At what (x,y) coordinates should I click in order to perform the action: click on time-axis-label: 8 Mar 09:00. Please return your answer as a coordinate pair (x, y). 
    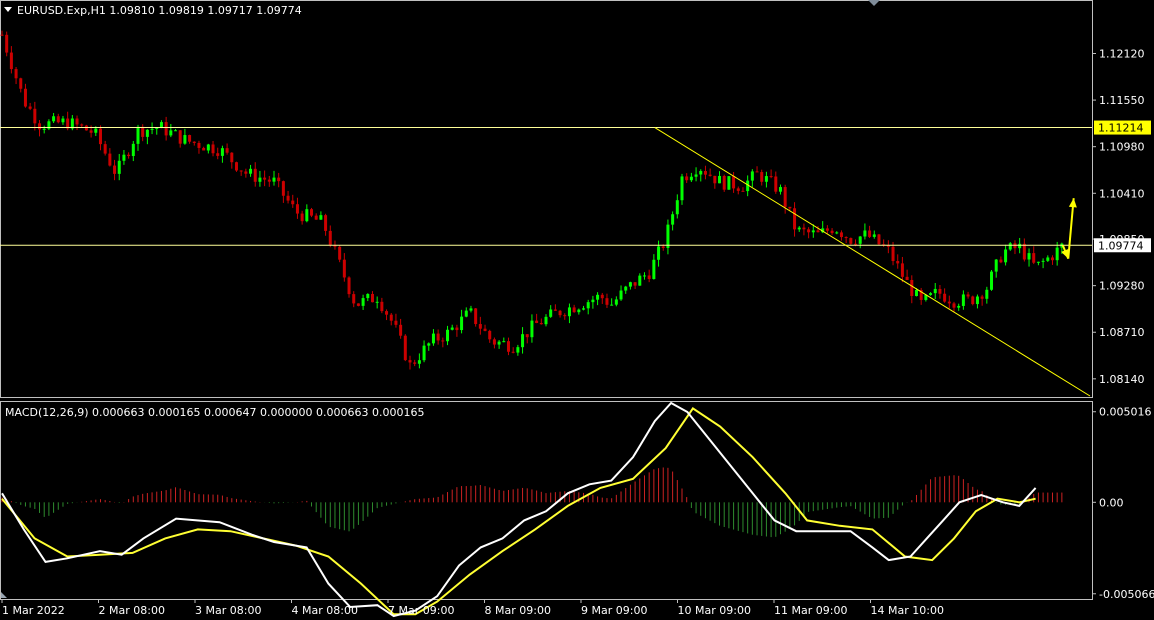
    Looking at the image, I should click on (518, 610).